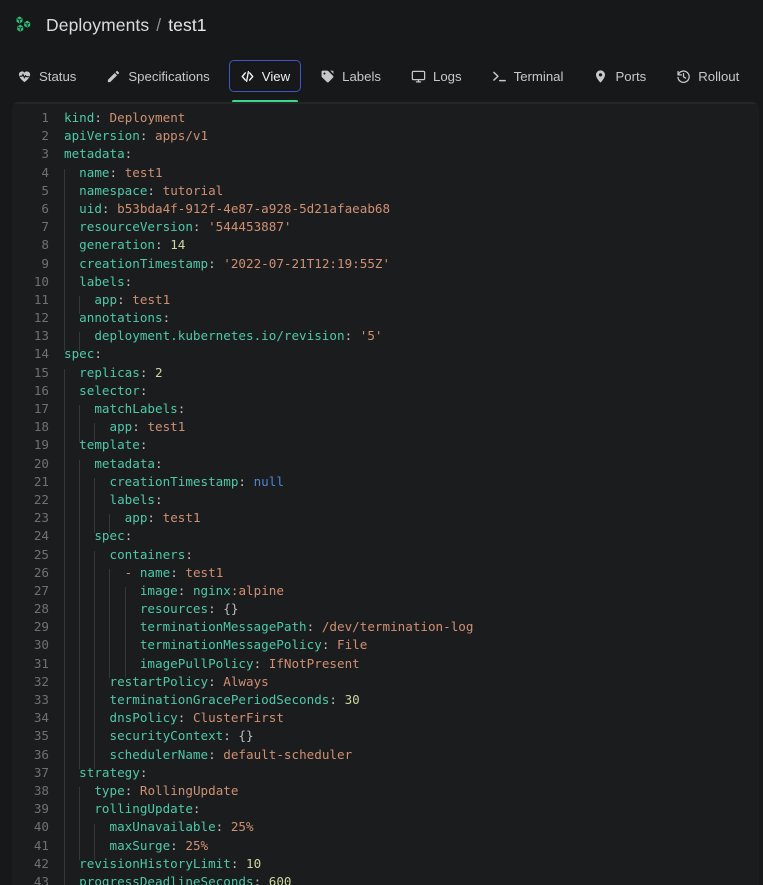  I want to click on line-number: 40, so click(41, 827).